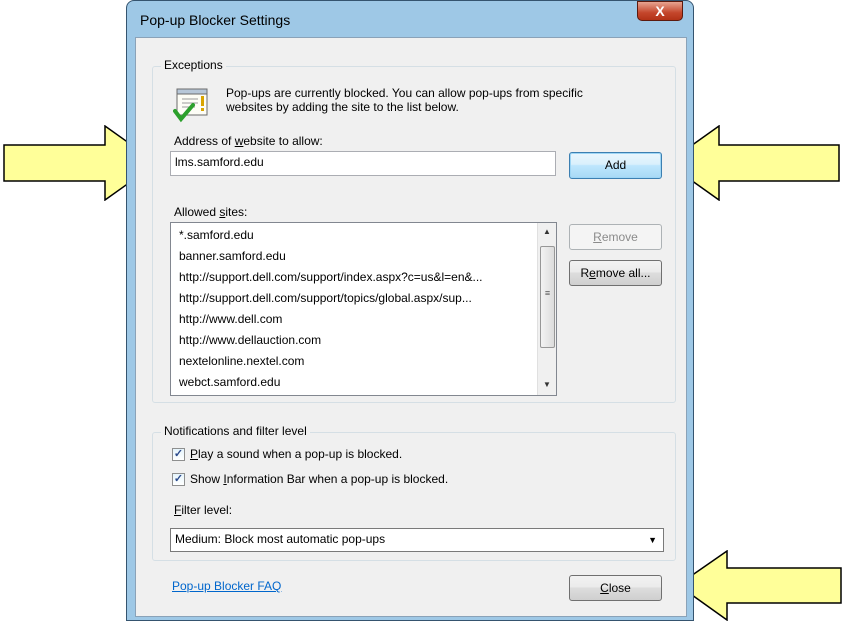 This screenshot has width=843, height=621. Describe the element at coordinates (615, 165) in the screenshot. I see `add-button: Add` at that location.